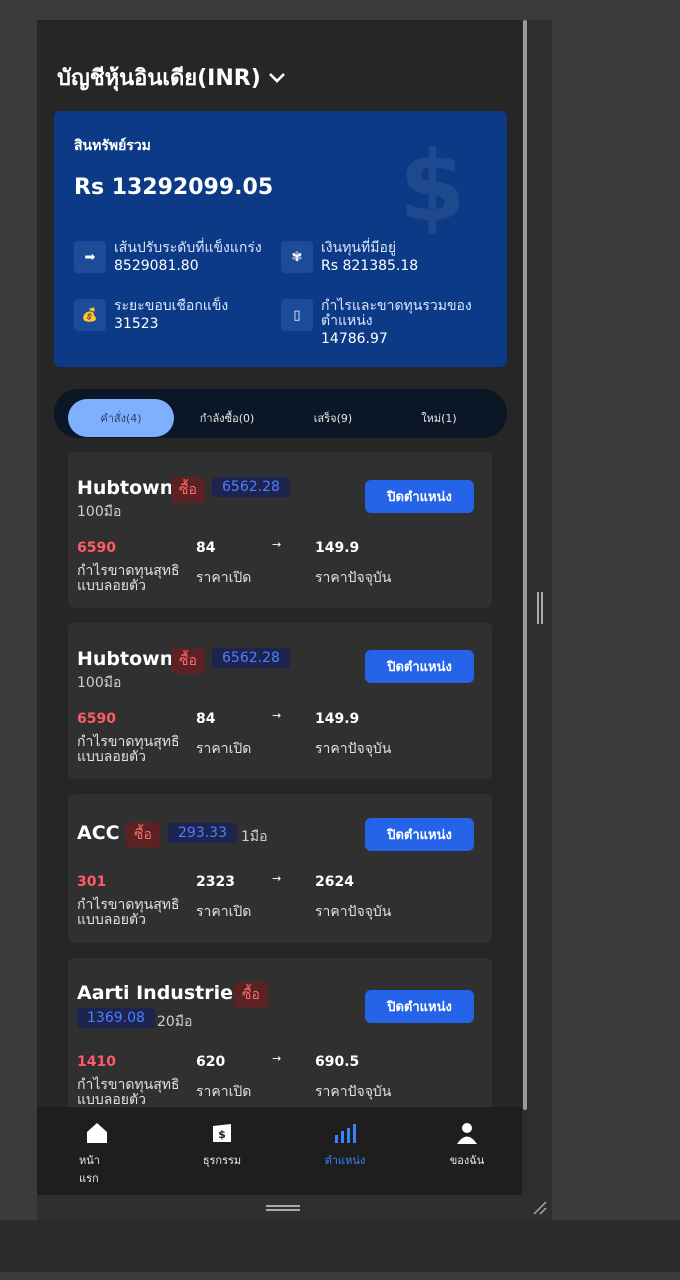 The image size is (680, 1280). I want to click on nav-transactions: $ ธุรกรรม, so click(222, 1145).